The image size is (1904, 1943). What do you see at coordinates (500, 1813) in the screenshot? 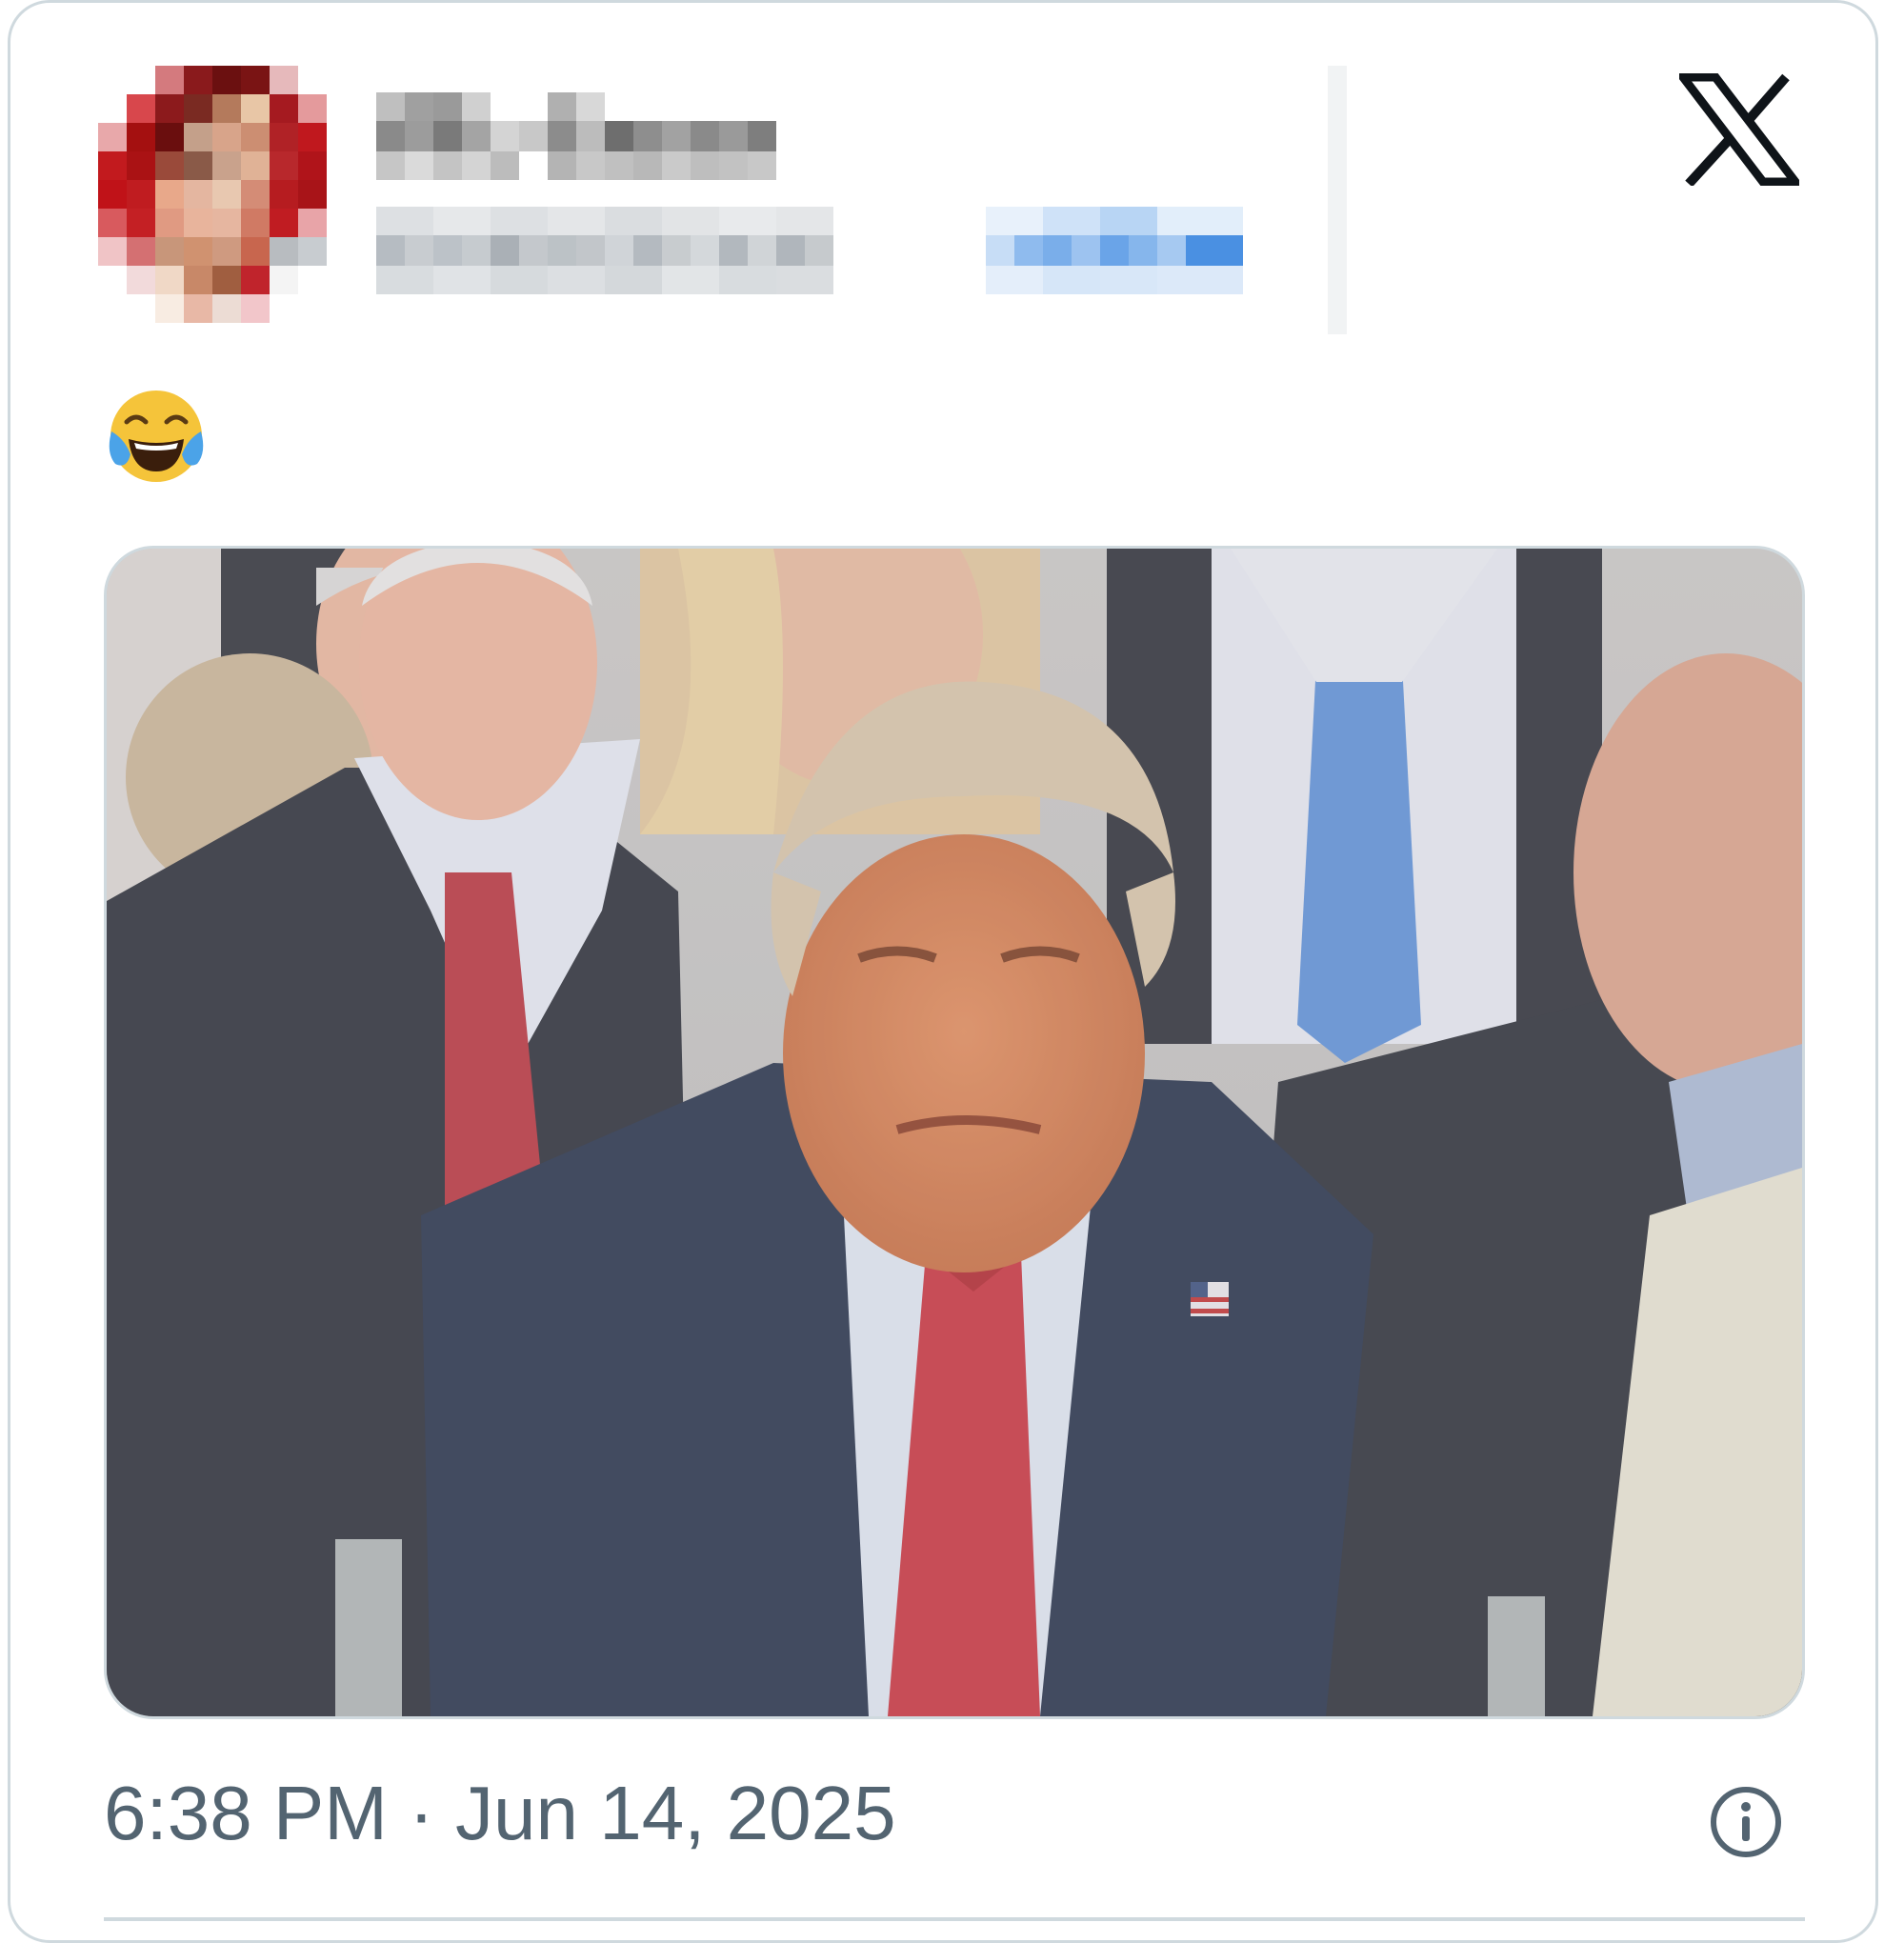
I see `tweet-timestamp: 6:38 PM · Jun 14, 2025` at bounding box center [500, 1813].